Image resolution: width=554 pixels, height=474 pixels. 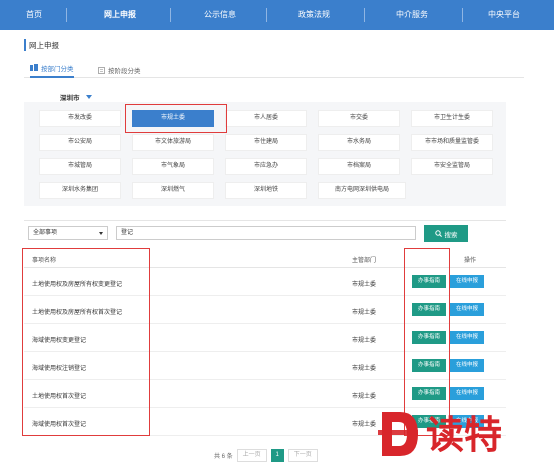 What do you see at coordinates (364, 261) in the screenshot?
I see `header-dept: 主管部门` at bounding box center [364, 261].